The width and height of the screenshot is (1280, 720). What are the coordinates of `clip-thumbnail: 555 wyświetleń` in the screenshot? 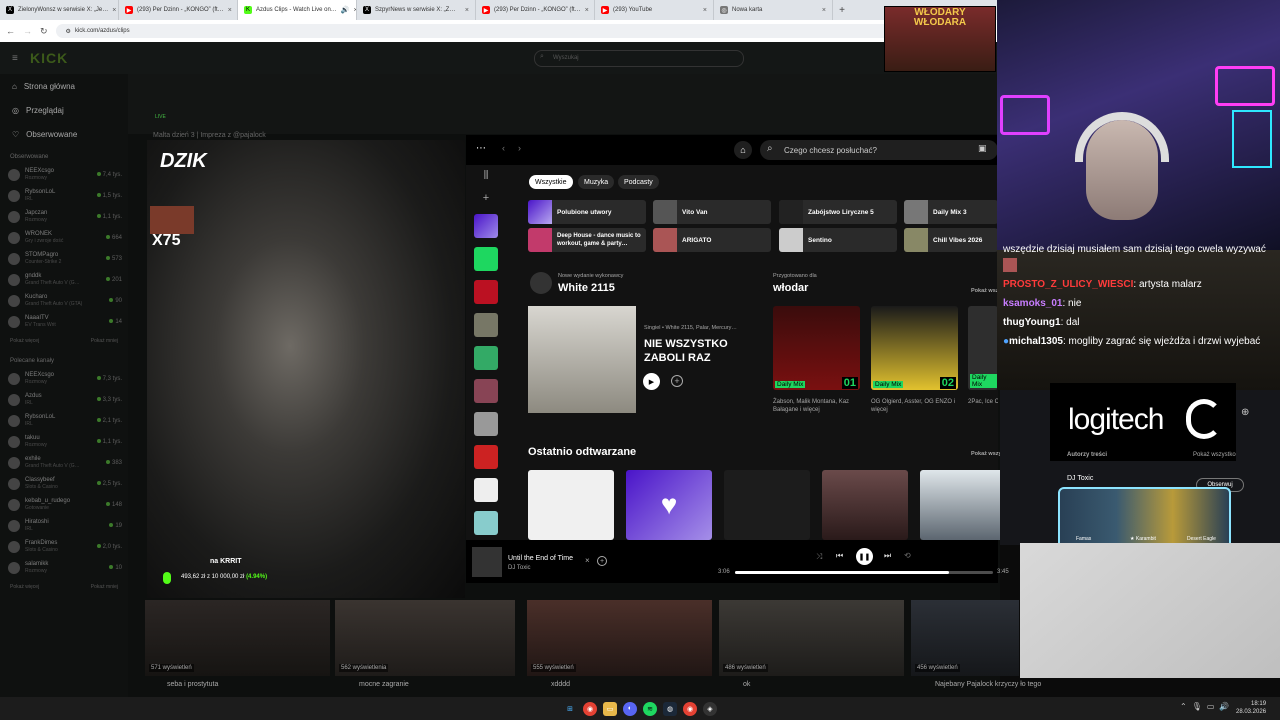 It's located at (619, 638).